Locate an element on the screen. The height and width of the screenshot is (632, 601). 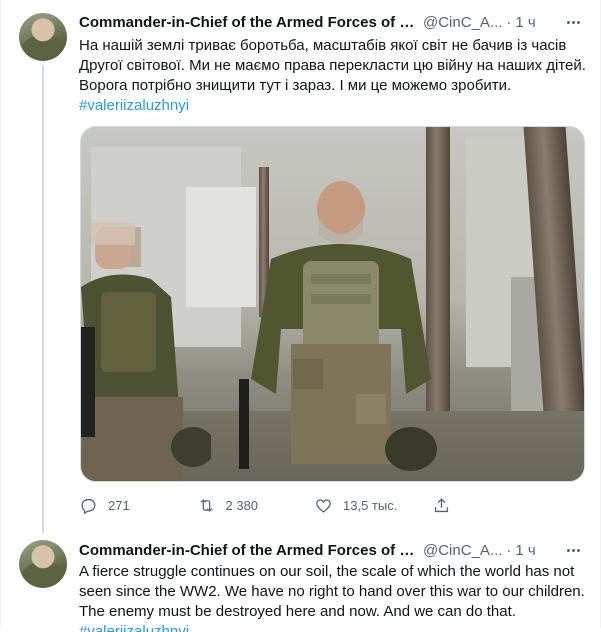
retweet-icon is located at coordinates (206, 505).